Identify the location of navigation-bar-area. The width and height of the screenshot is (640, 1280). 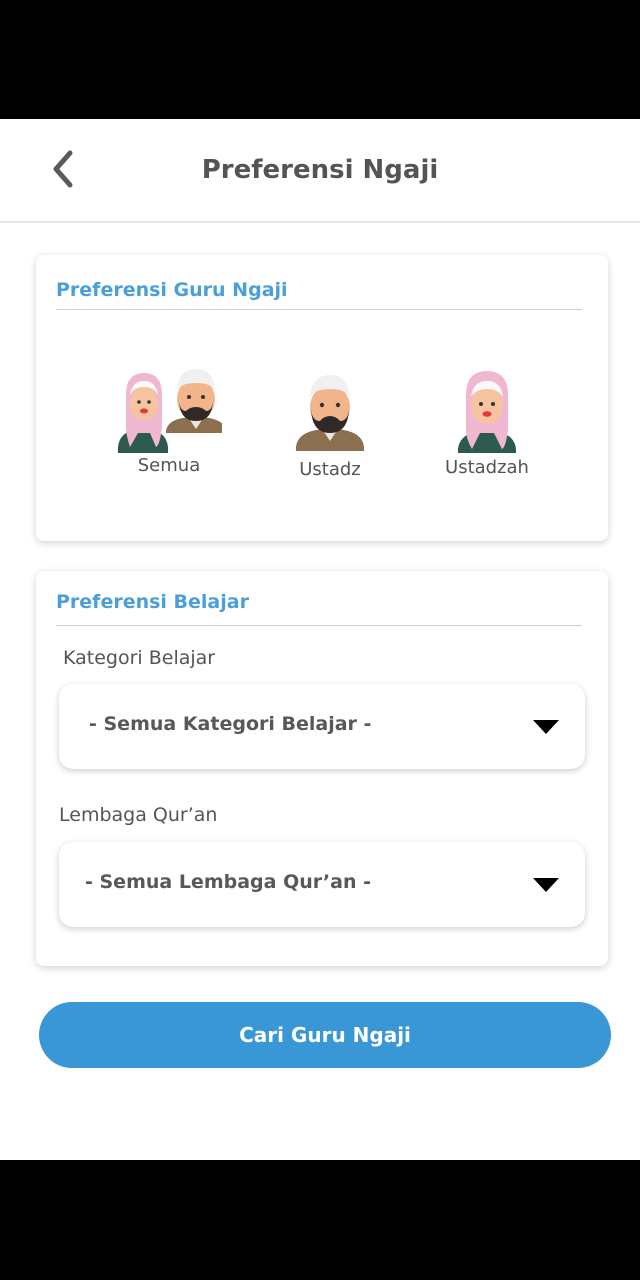
(320, 1220).